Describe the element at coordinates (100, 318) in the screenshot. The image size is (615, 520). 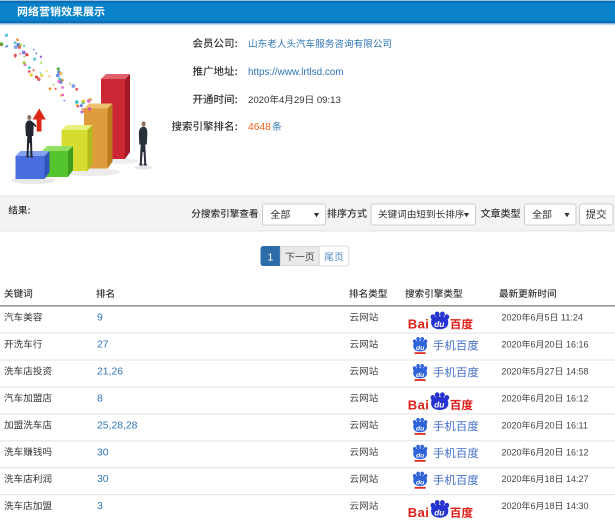
I see `svg-text: 9` at that location.